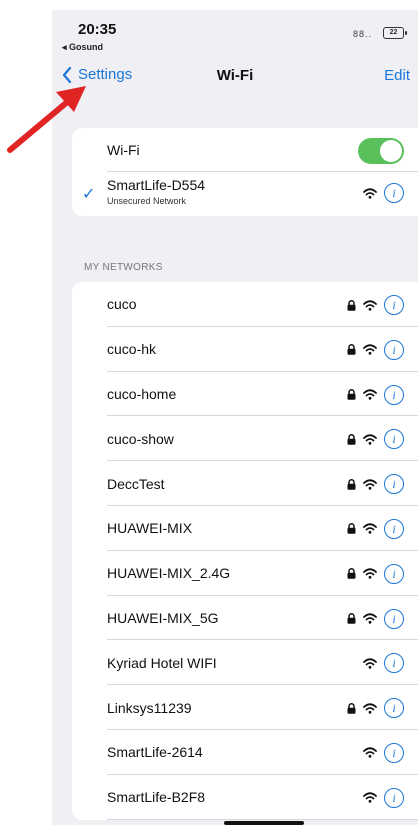  I want to click on network-row: SmartLife-2614 i, so click(245, 752).